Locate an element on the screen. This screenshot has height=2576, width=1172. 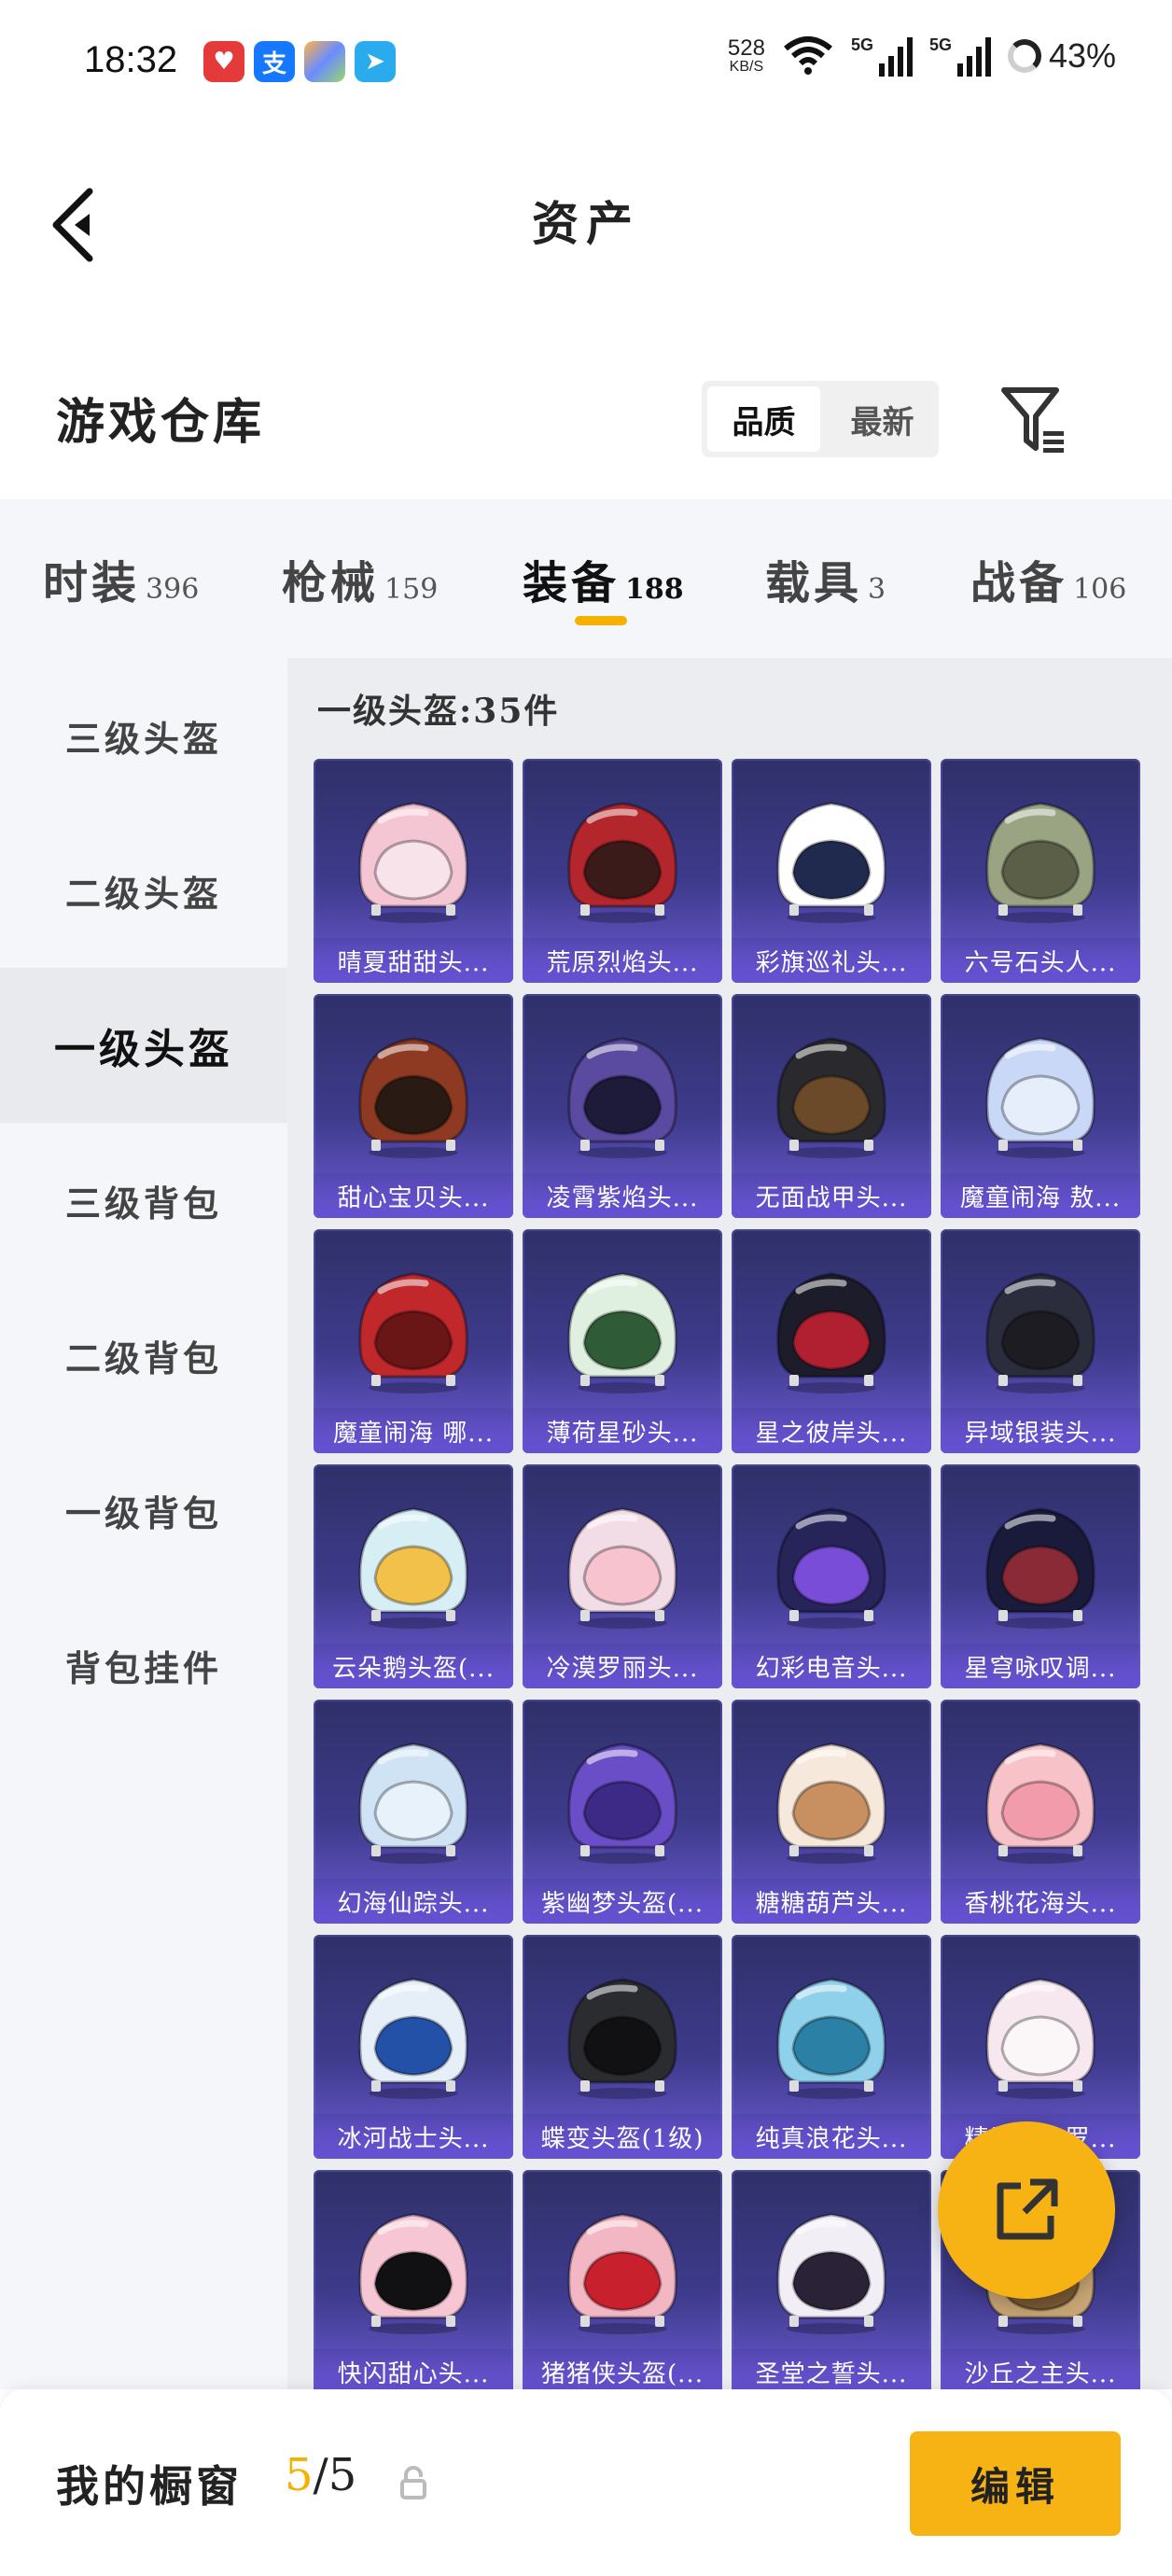
share-button is located at coordinates (1026, 2210).